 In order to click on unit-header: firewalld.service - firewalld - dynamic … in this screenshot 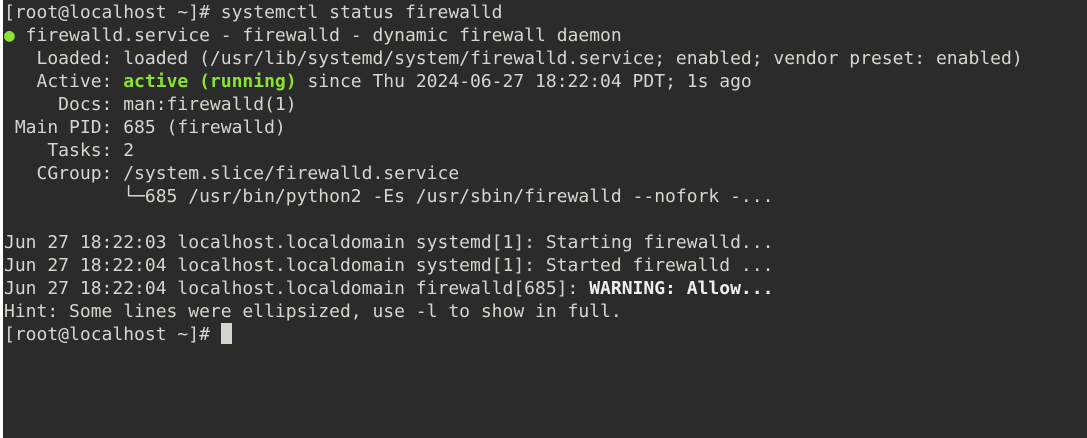, I will do `click(318, 35)`.